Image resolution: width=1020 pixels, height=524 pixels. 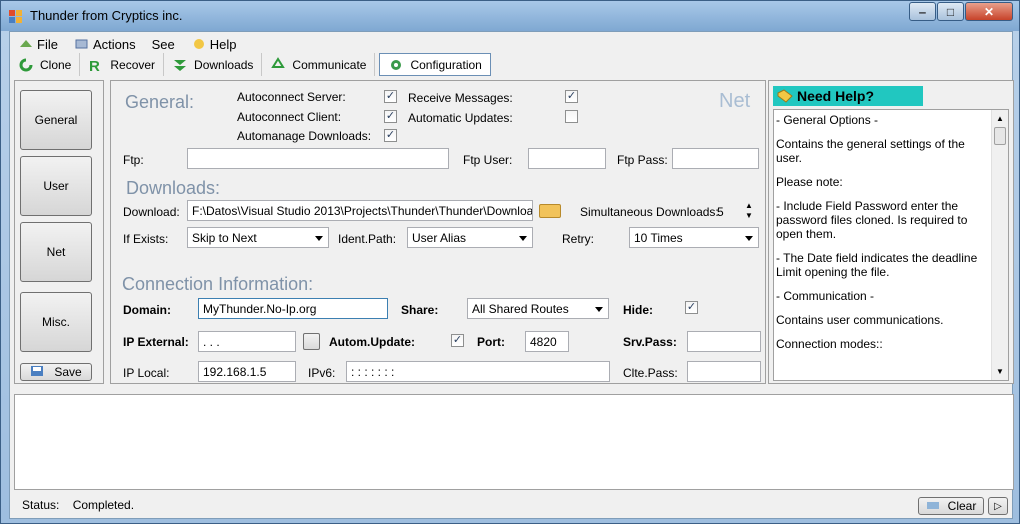 What do you see at coordinates (989, 11) in the screenshot?
I see `close-button: ✕` at bounding box center [989, 11].